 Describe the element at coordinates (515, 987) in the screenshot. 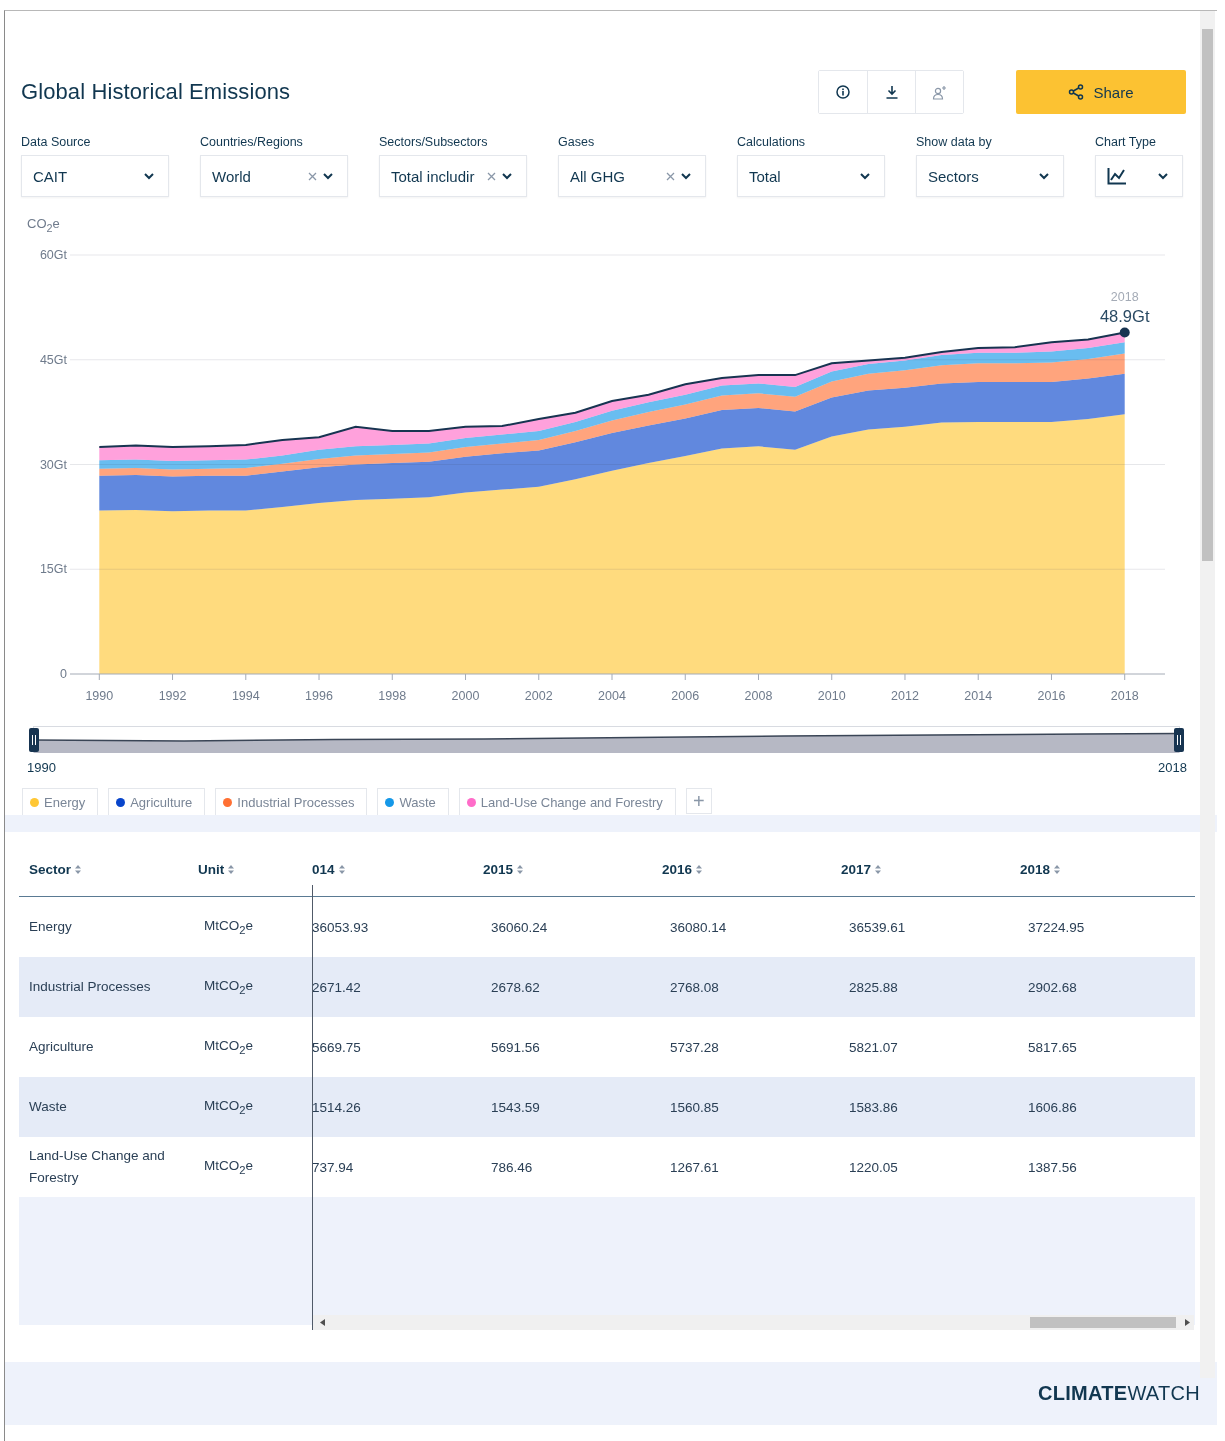

I see `table-cell-text: 2678.62` at that location.